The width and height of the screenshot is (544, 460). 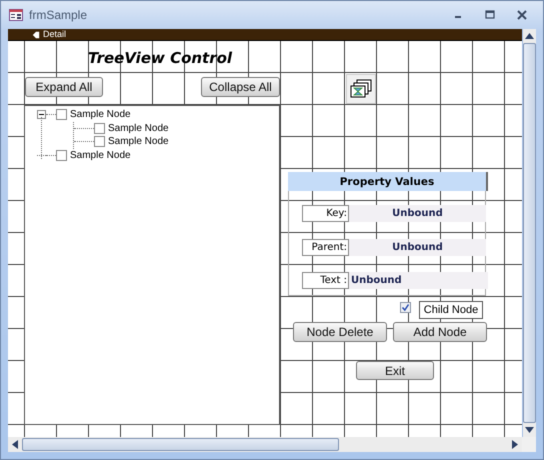 I want to click on add-node-button: Add Node, so click(x=440, y=332).